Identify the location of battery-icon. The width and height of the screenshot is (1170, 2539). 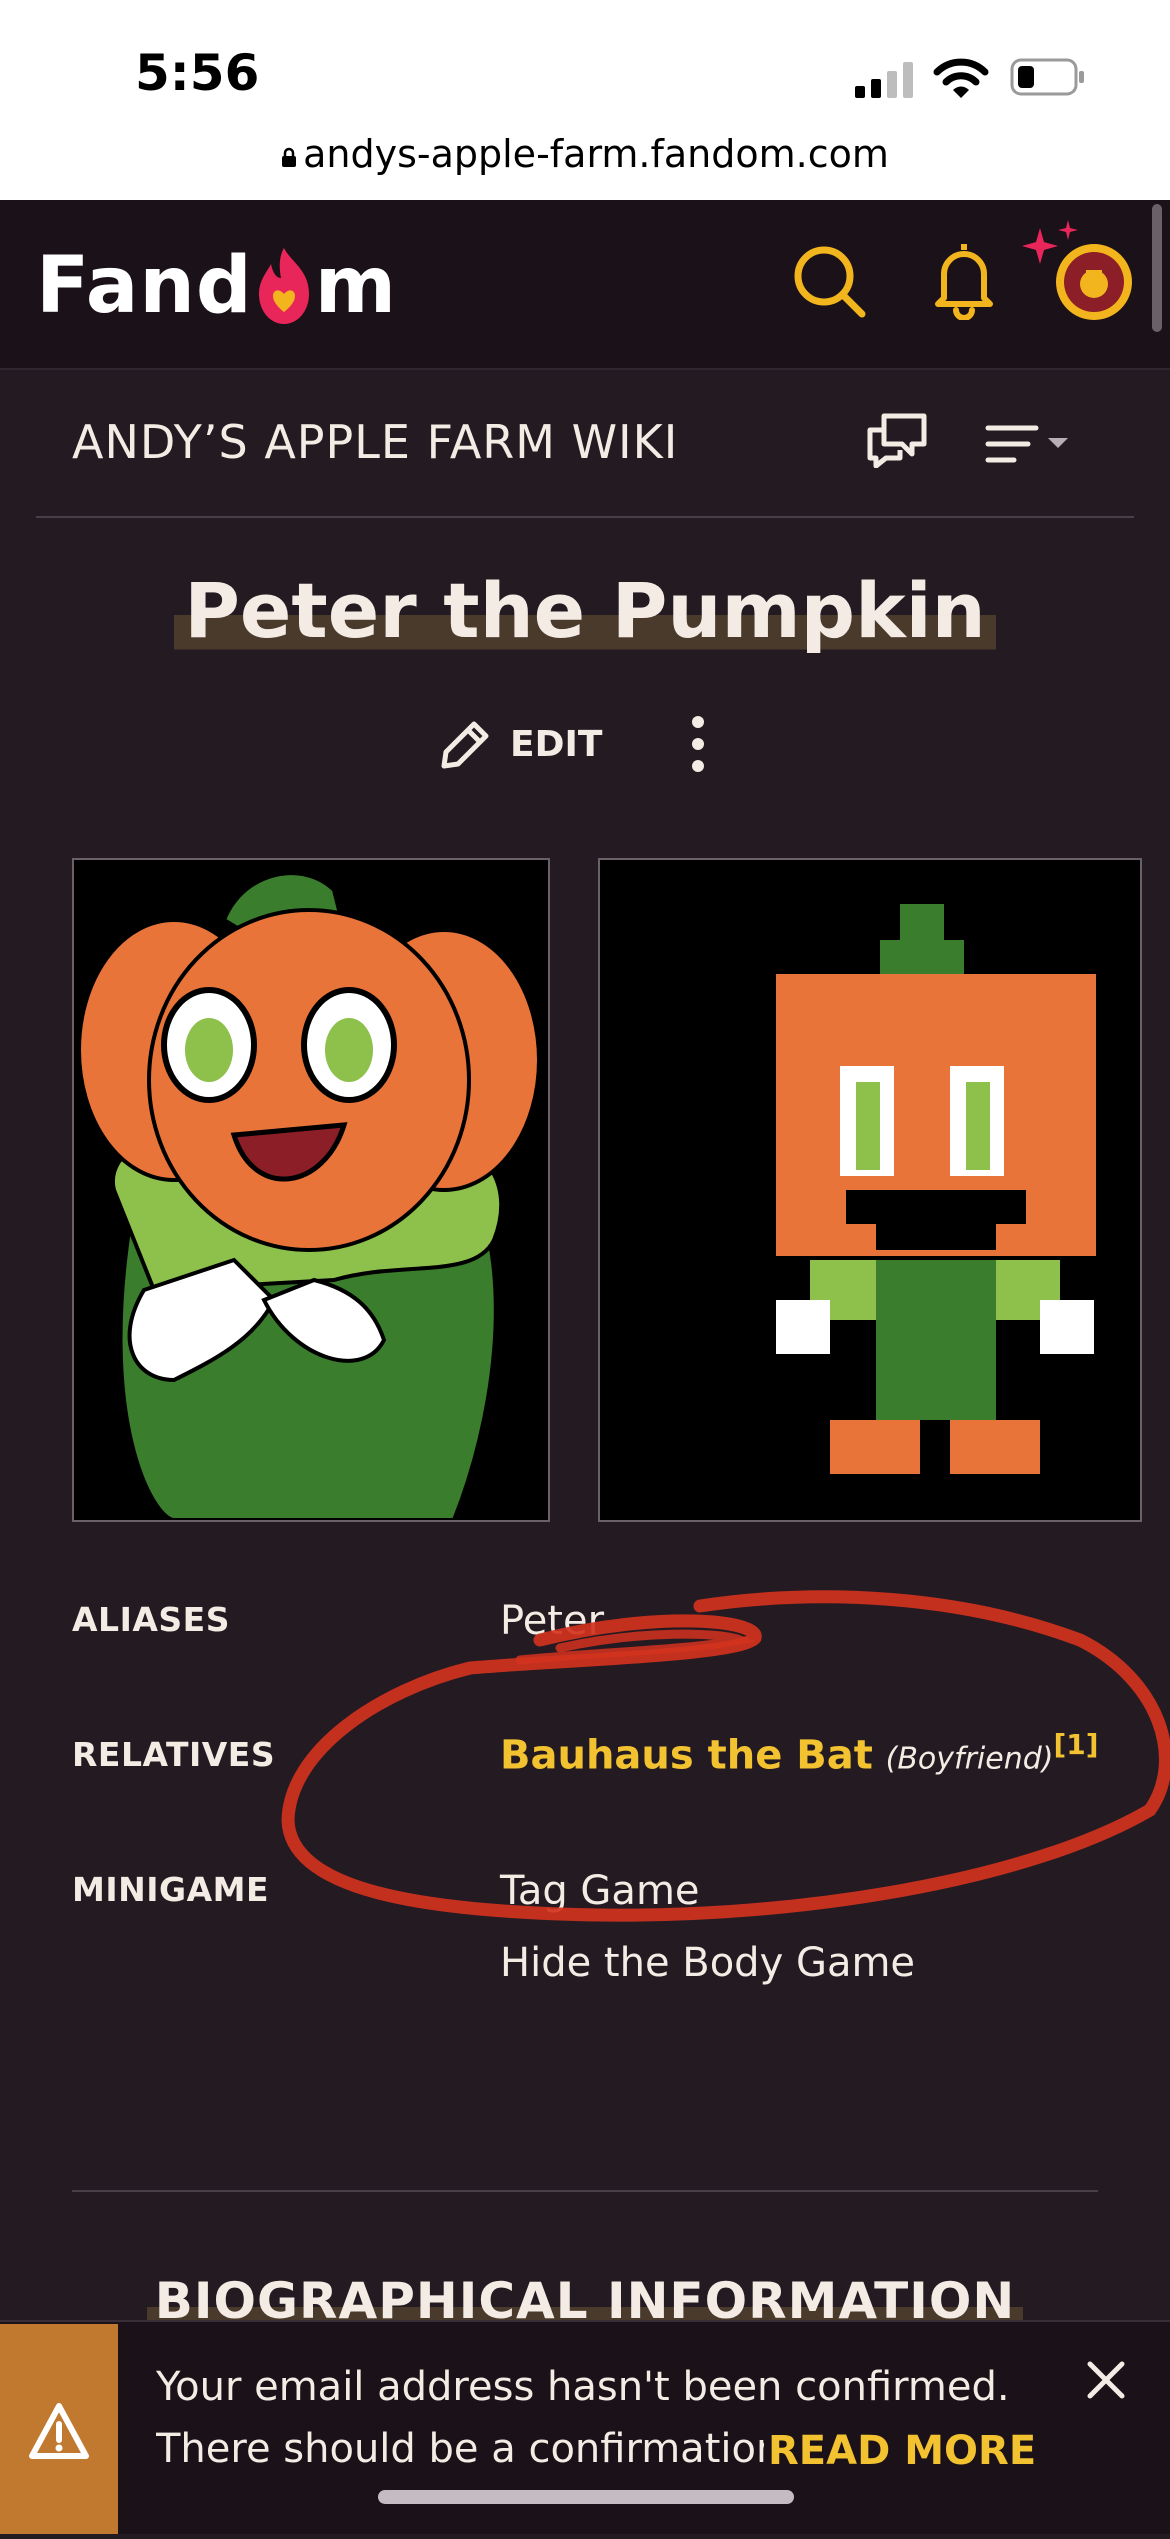
(1047, 77).